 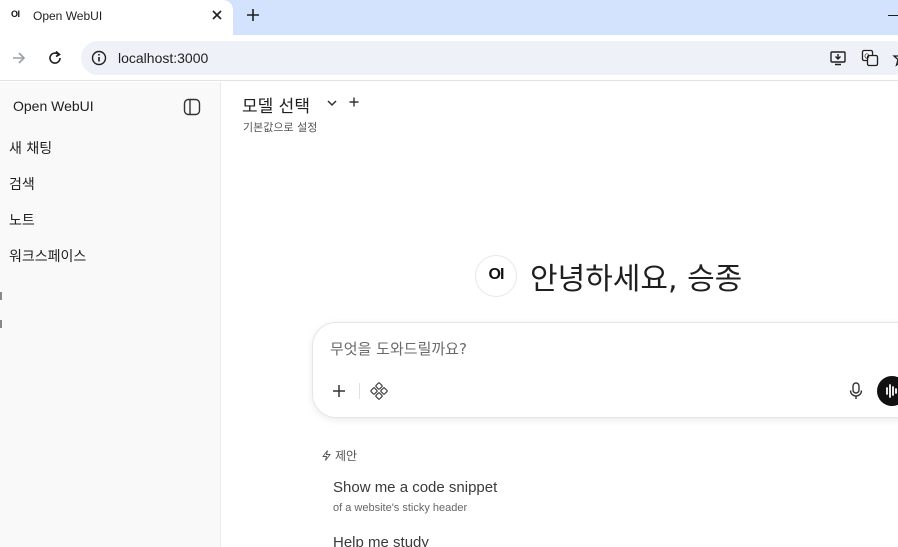 I want to click on tab-favicon-icon: OI, so click(x=15, y=14).